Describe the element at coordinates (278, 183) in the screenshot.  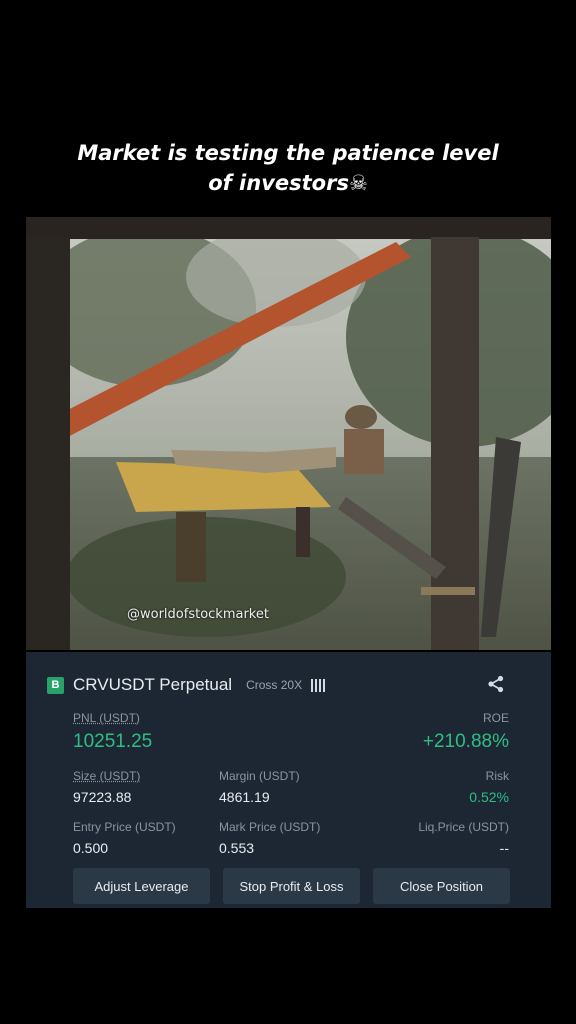
I see `caption-line-2-text: of investors` at that location.